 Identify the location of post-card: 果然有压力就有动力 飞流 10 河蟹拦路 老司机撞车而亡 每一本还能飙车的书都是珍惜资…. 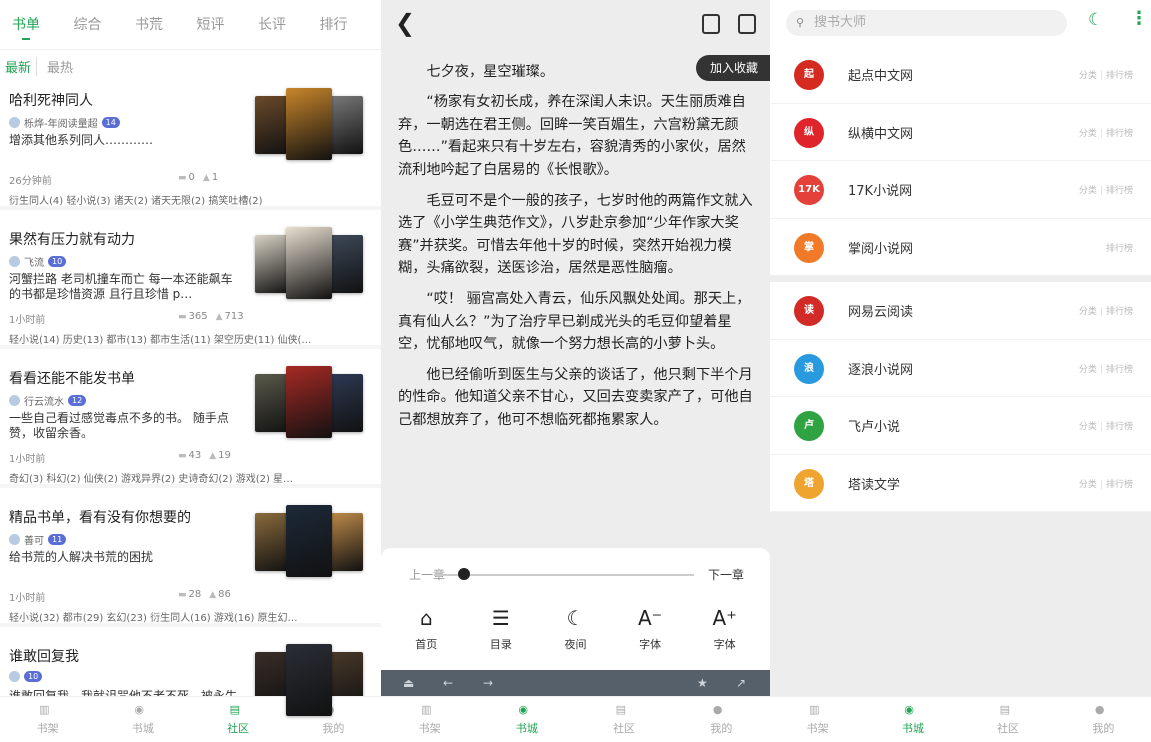
(190, 285).